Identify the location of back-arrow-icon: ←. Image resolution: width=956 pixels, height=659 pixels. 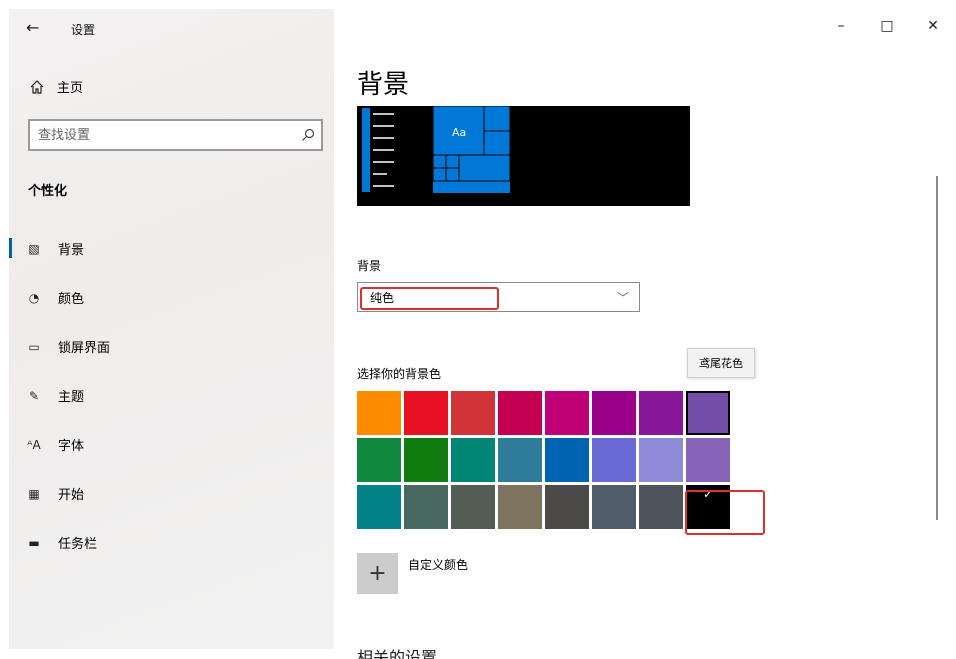
(32, 27).